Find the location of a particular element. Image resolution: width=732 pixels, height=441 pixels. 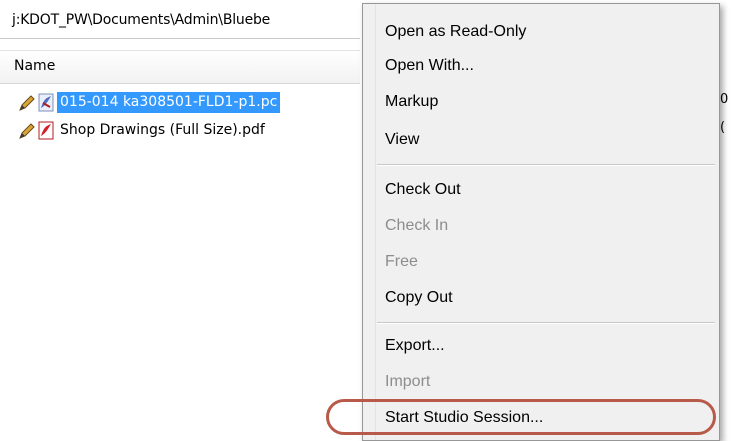

menu-item-check-out: Check Out is located at coordinates (423, 190).